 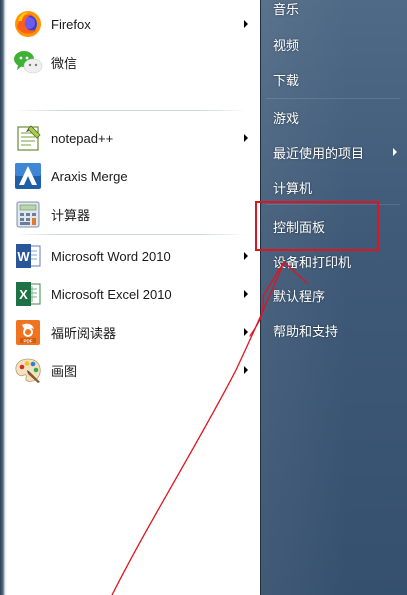 I want to click on program-item-excel: X Microsoft Excel 2010, so click(x=130, y=294).